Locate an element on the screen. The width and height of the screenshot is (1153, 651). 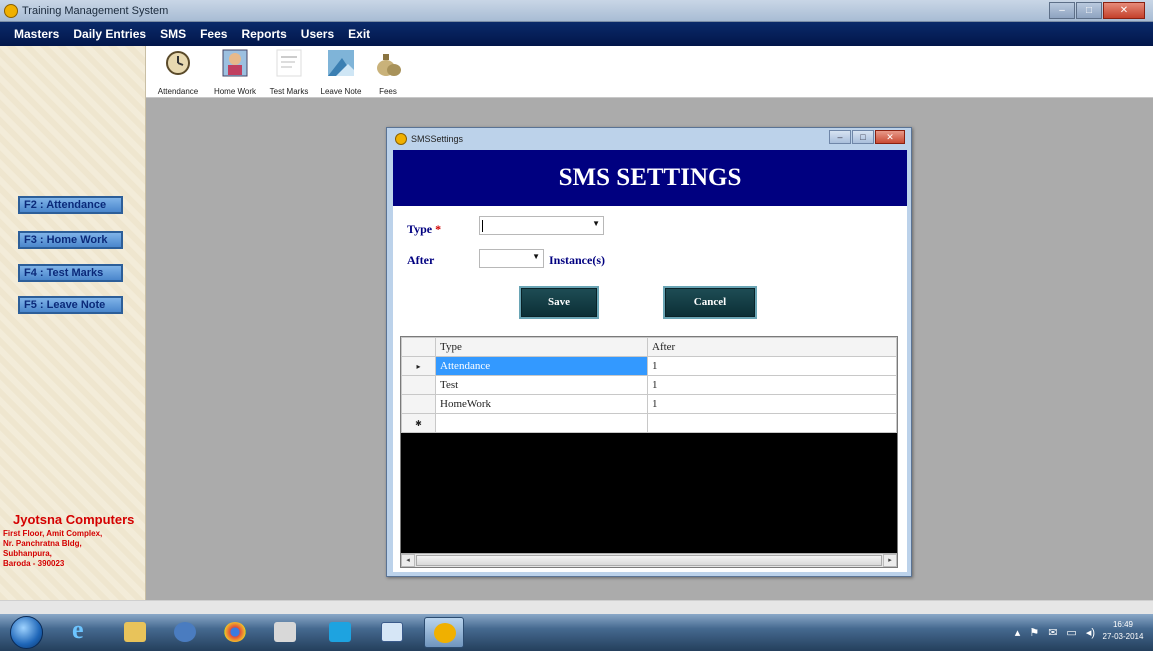
required-mark: * is located at coordinates (438, 229).